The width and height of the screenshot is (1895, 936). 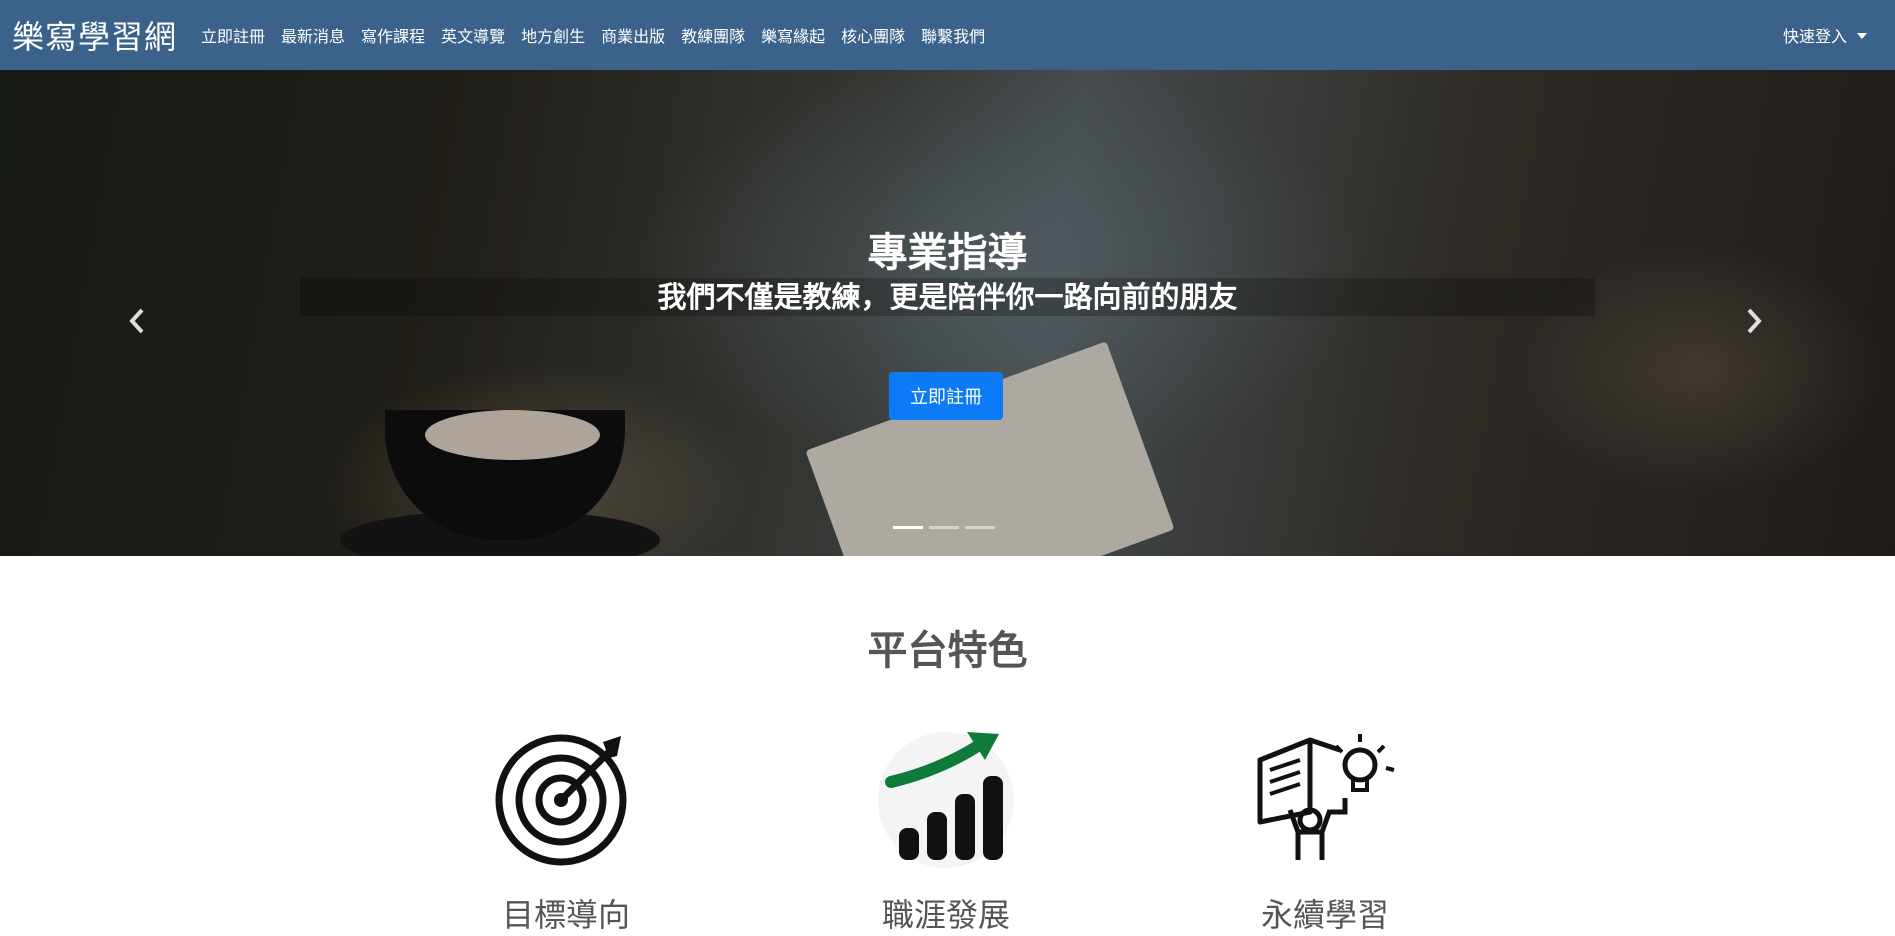 What do you see at coordinates (313, 35) in the screenshot?
I see `nav-item-news: 最新消息` at bounding box center [313, 35].